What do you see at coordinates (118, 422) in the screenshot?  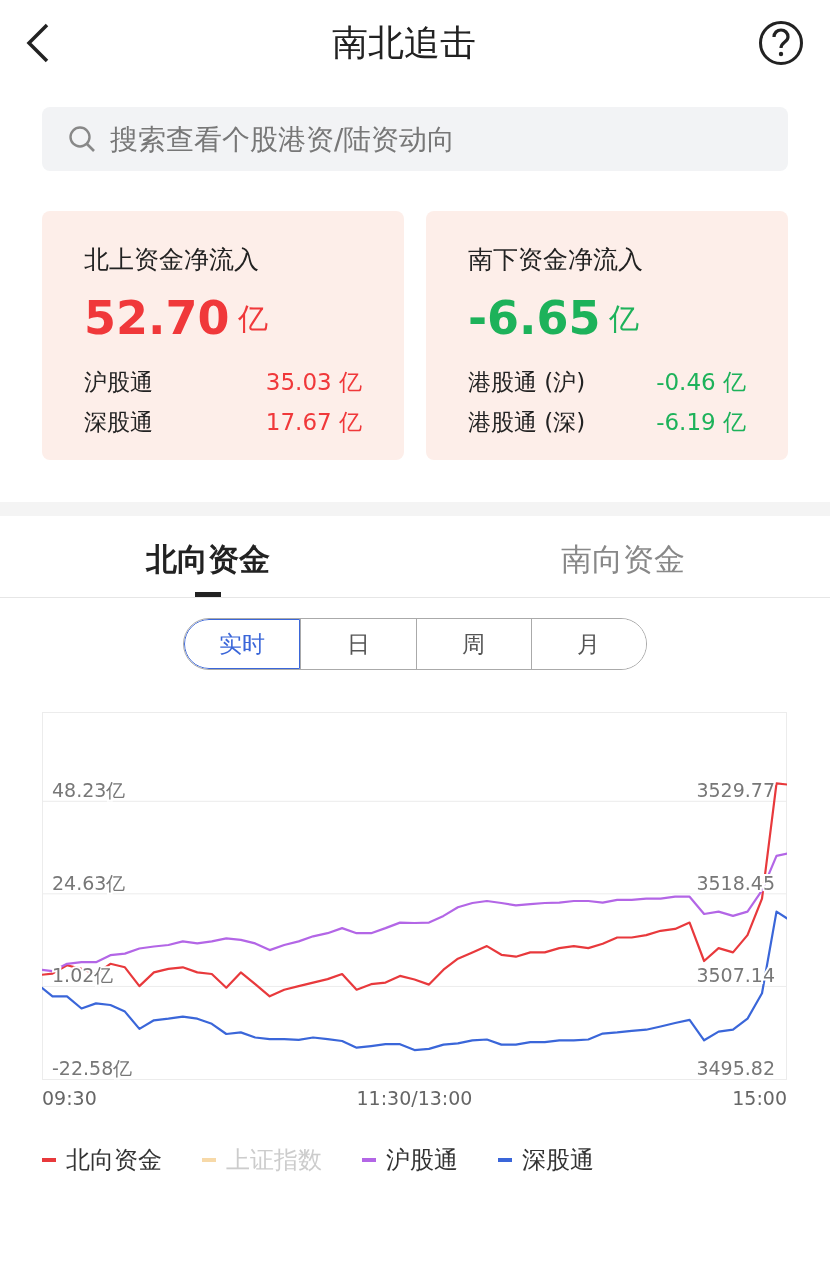 I see `channel-label: 深股通` at bounding box center [118, 422].